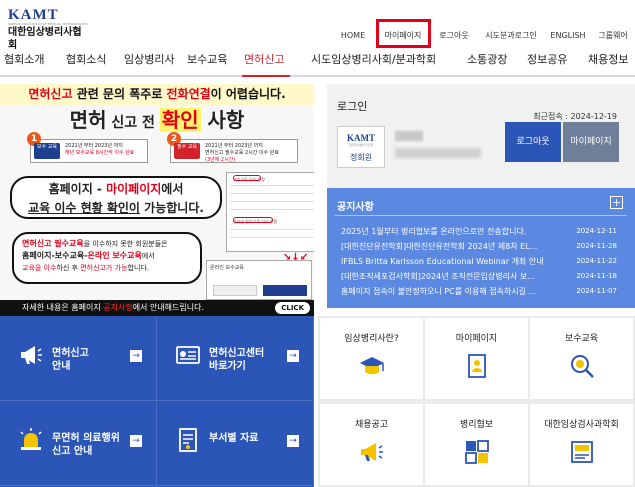  What do you see at coordinates (33, 15) in the screenshot?
I see `logo-mark: KAMT` at bounding box center [33, 15].